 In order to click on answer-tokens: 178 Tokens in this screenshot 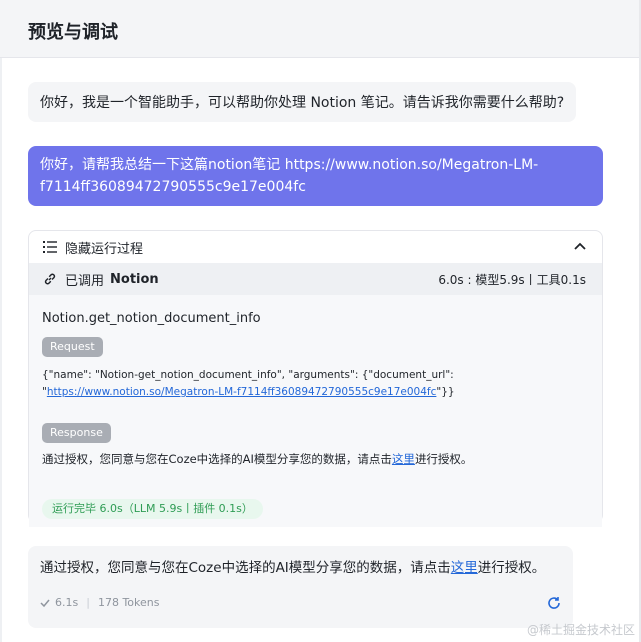, I will do `click(128, 602)`.